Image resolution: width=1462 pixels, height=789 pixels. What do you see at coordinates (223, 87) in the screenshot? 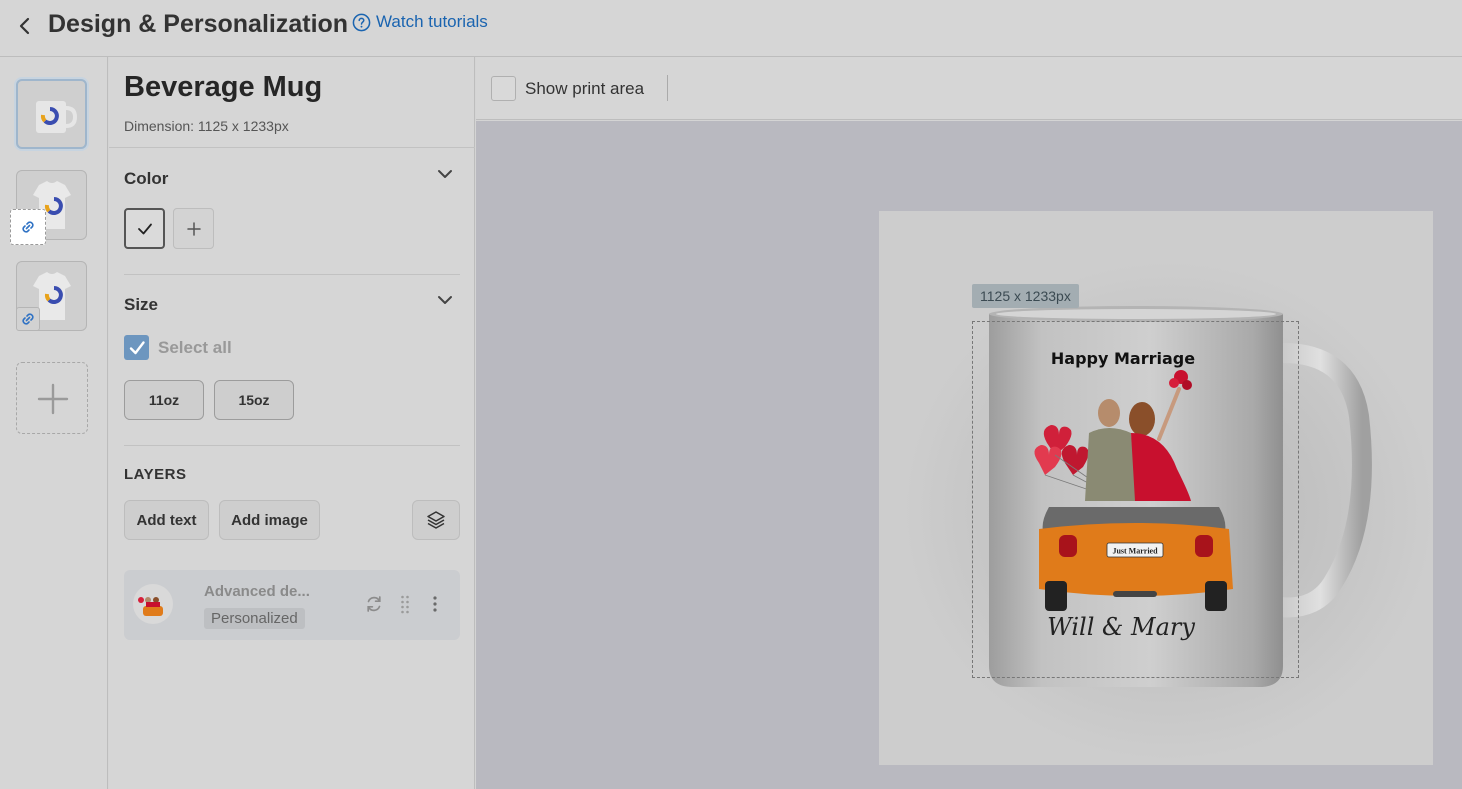
I see `product-name: Beverage Mug` at bounding box center [223, 87].